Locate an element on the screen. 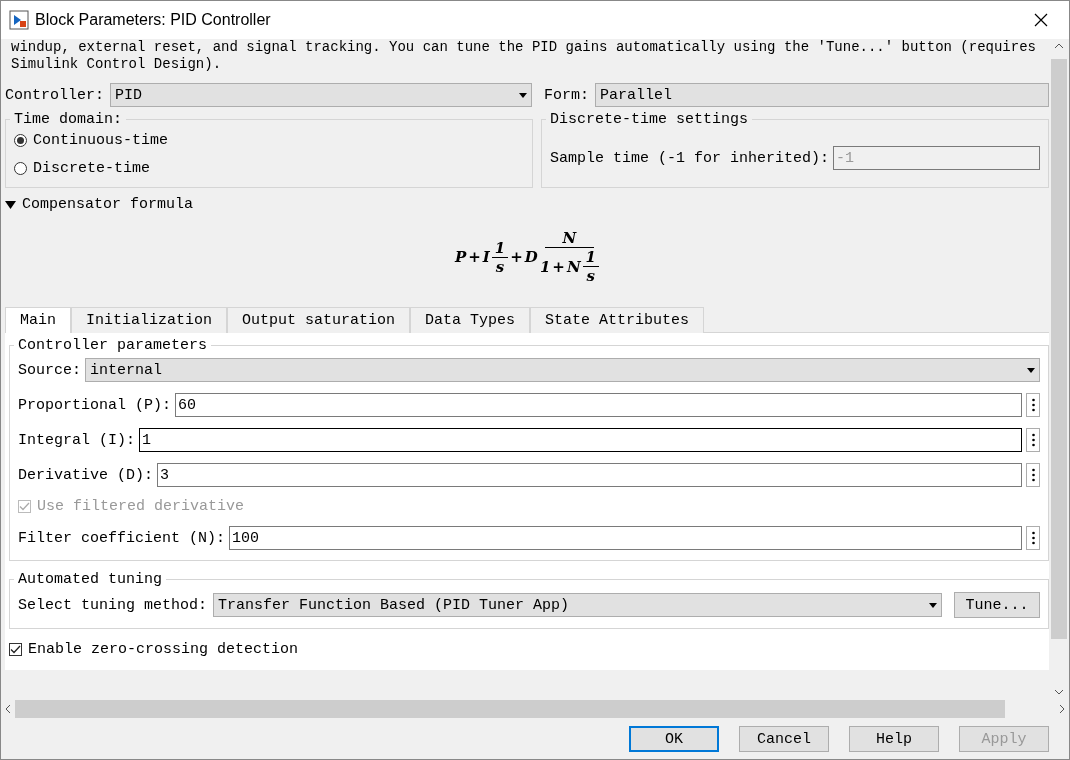 This screenshot has width=1070, height=760. group-title: Automated tuning is located at coordinates (90, 579).